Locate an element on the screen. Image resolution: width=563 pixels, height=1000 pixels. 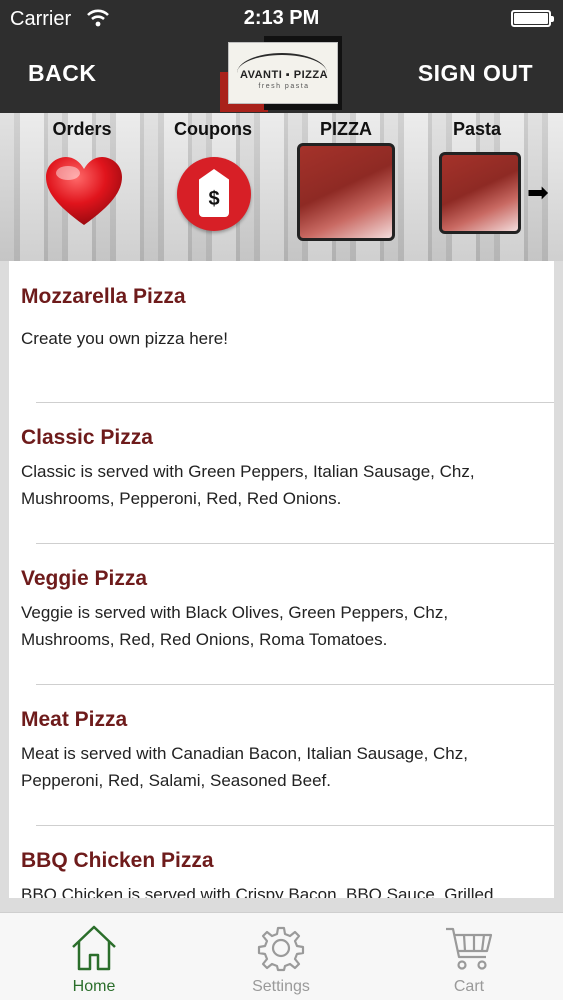
tab-home: Home is located at coordinates (94, 956).